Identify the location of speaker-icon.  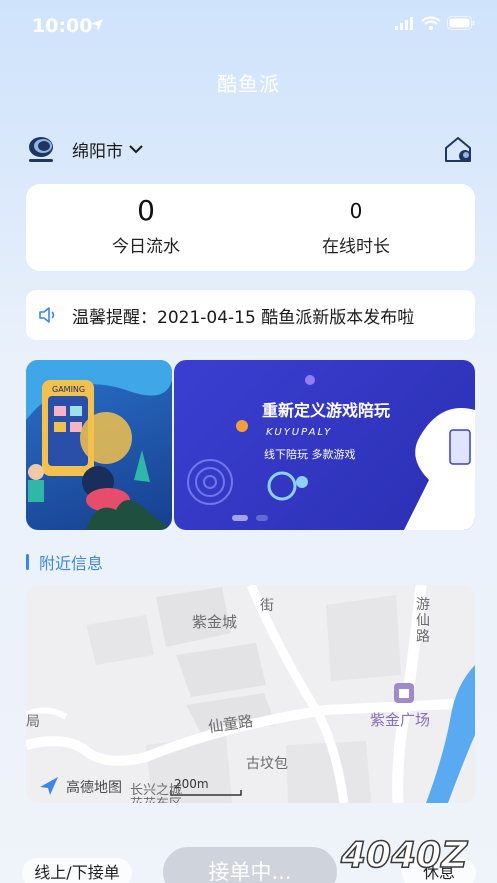
(47, 315).